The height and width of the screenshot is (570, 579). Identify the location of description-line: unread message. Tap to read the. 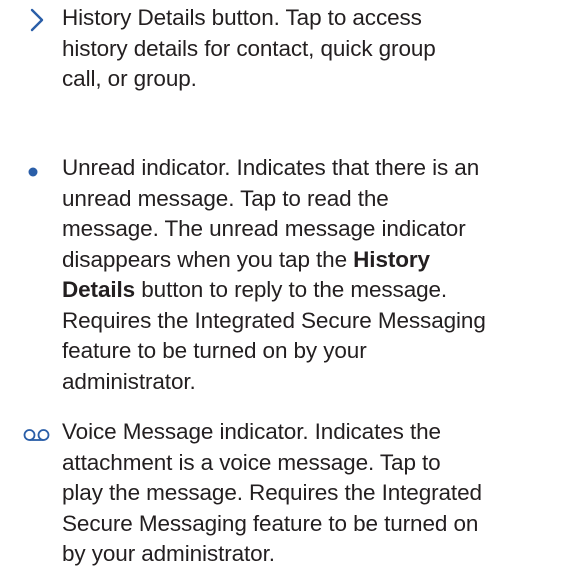
(225, 198).